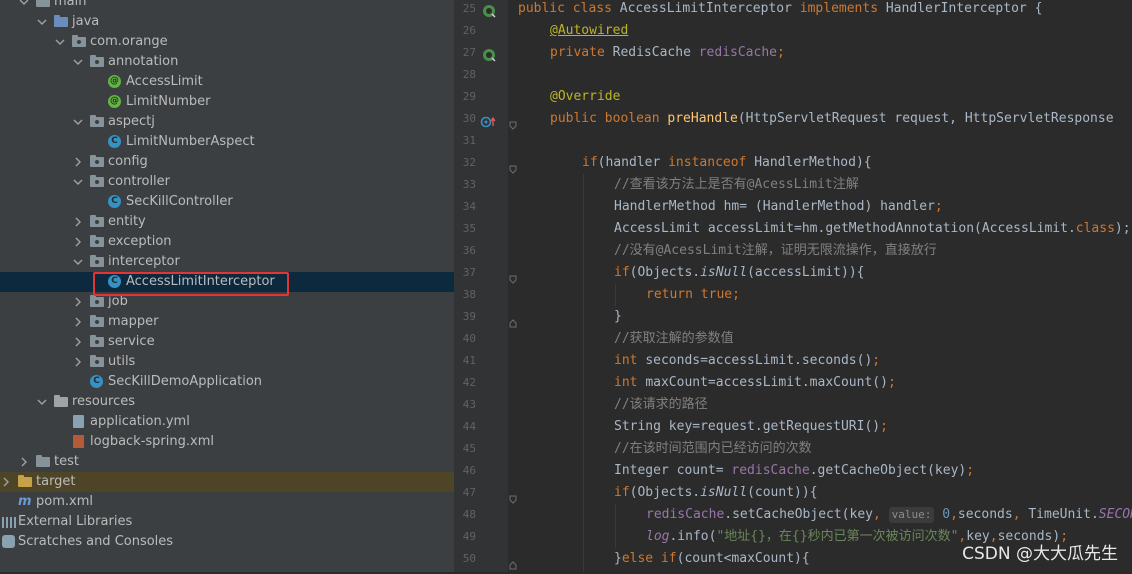  I want to click on tree-row-main: main, so click(227, 6).